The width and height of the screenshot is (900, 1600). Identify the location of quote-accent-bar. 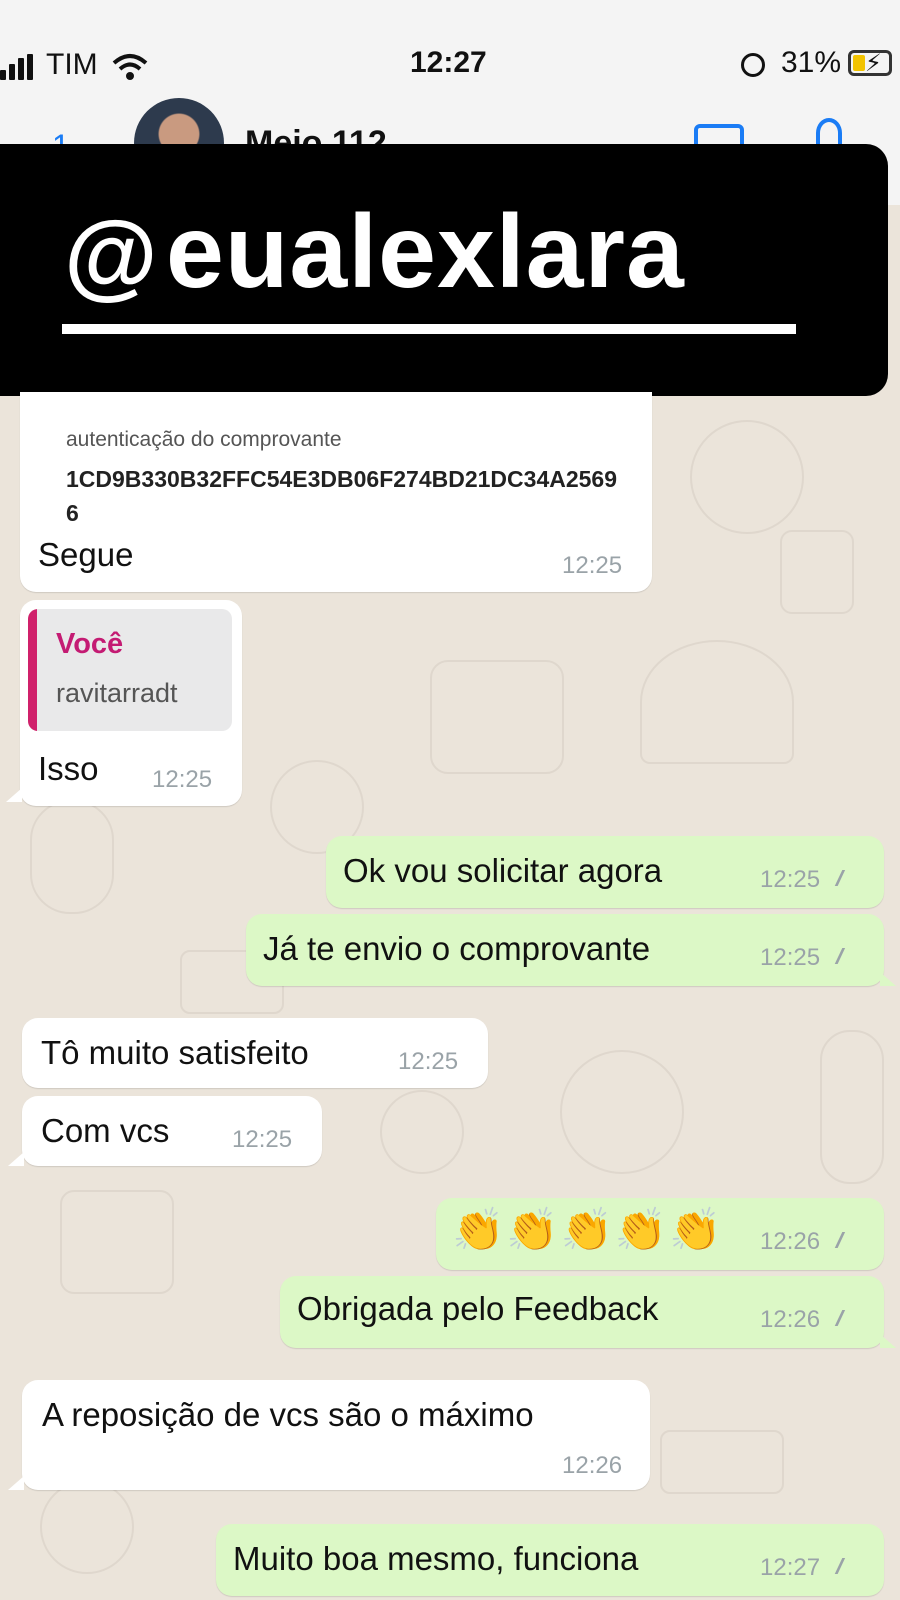
(32, 670).